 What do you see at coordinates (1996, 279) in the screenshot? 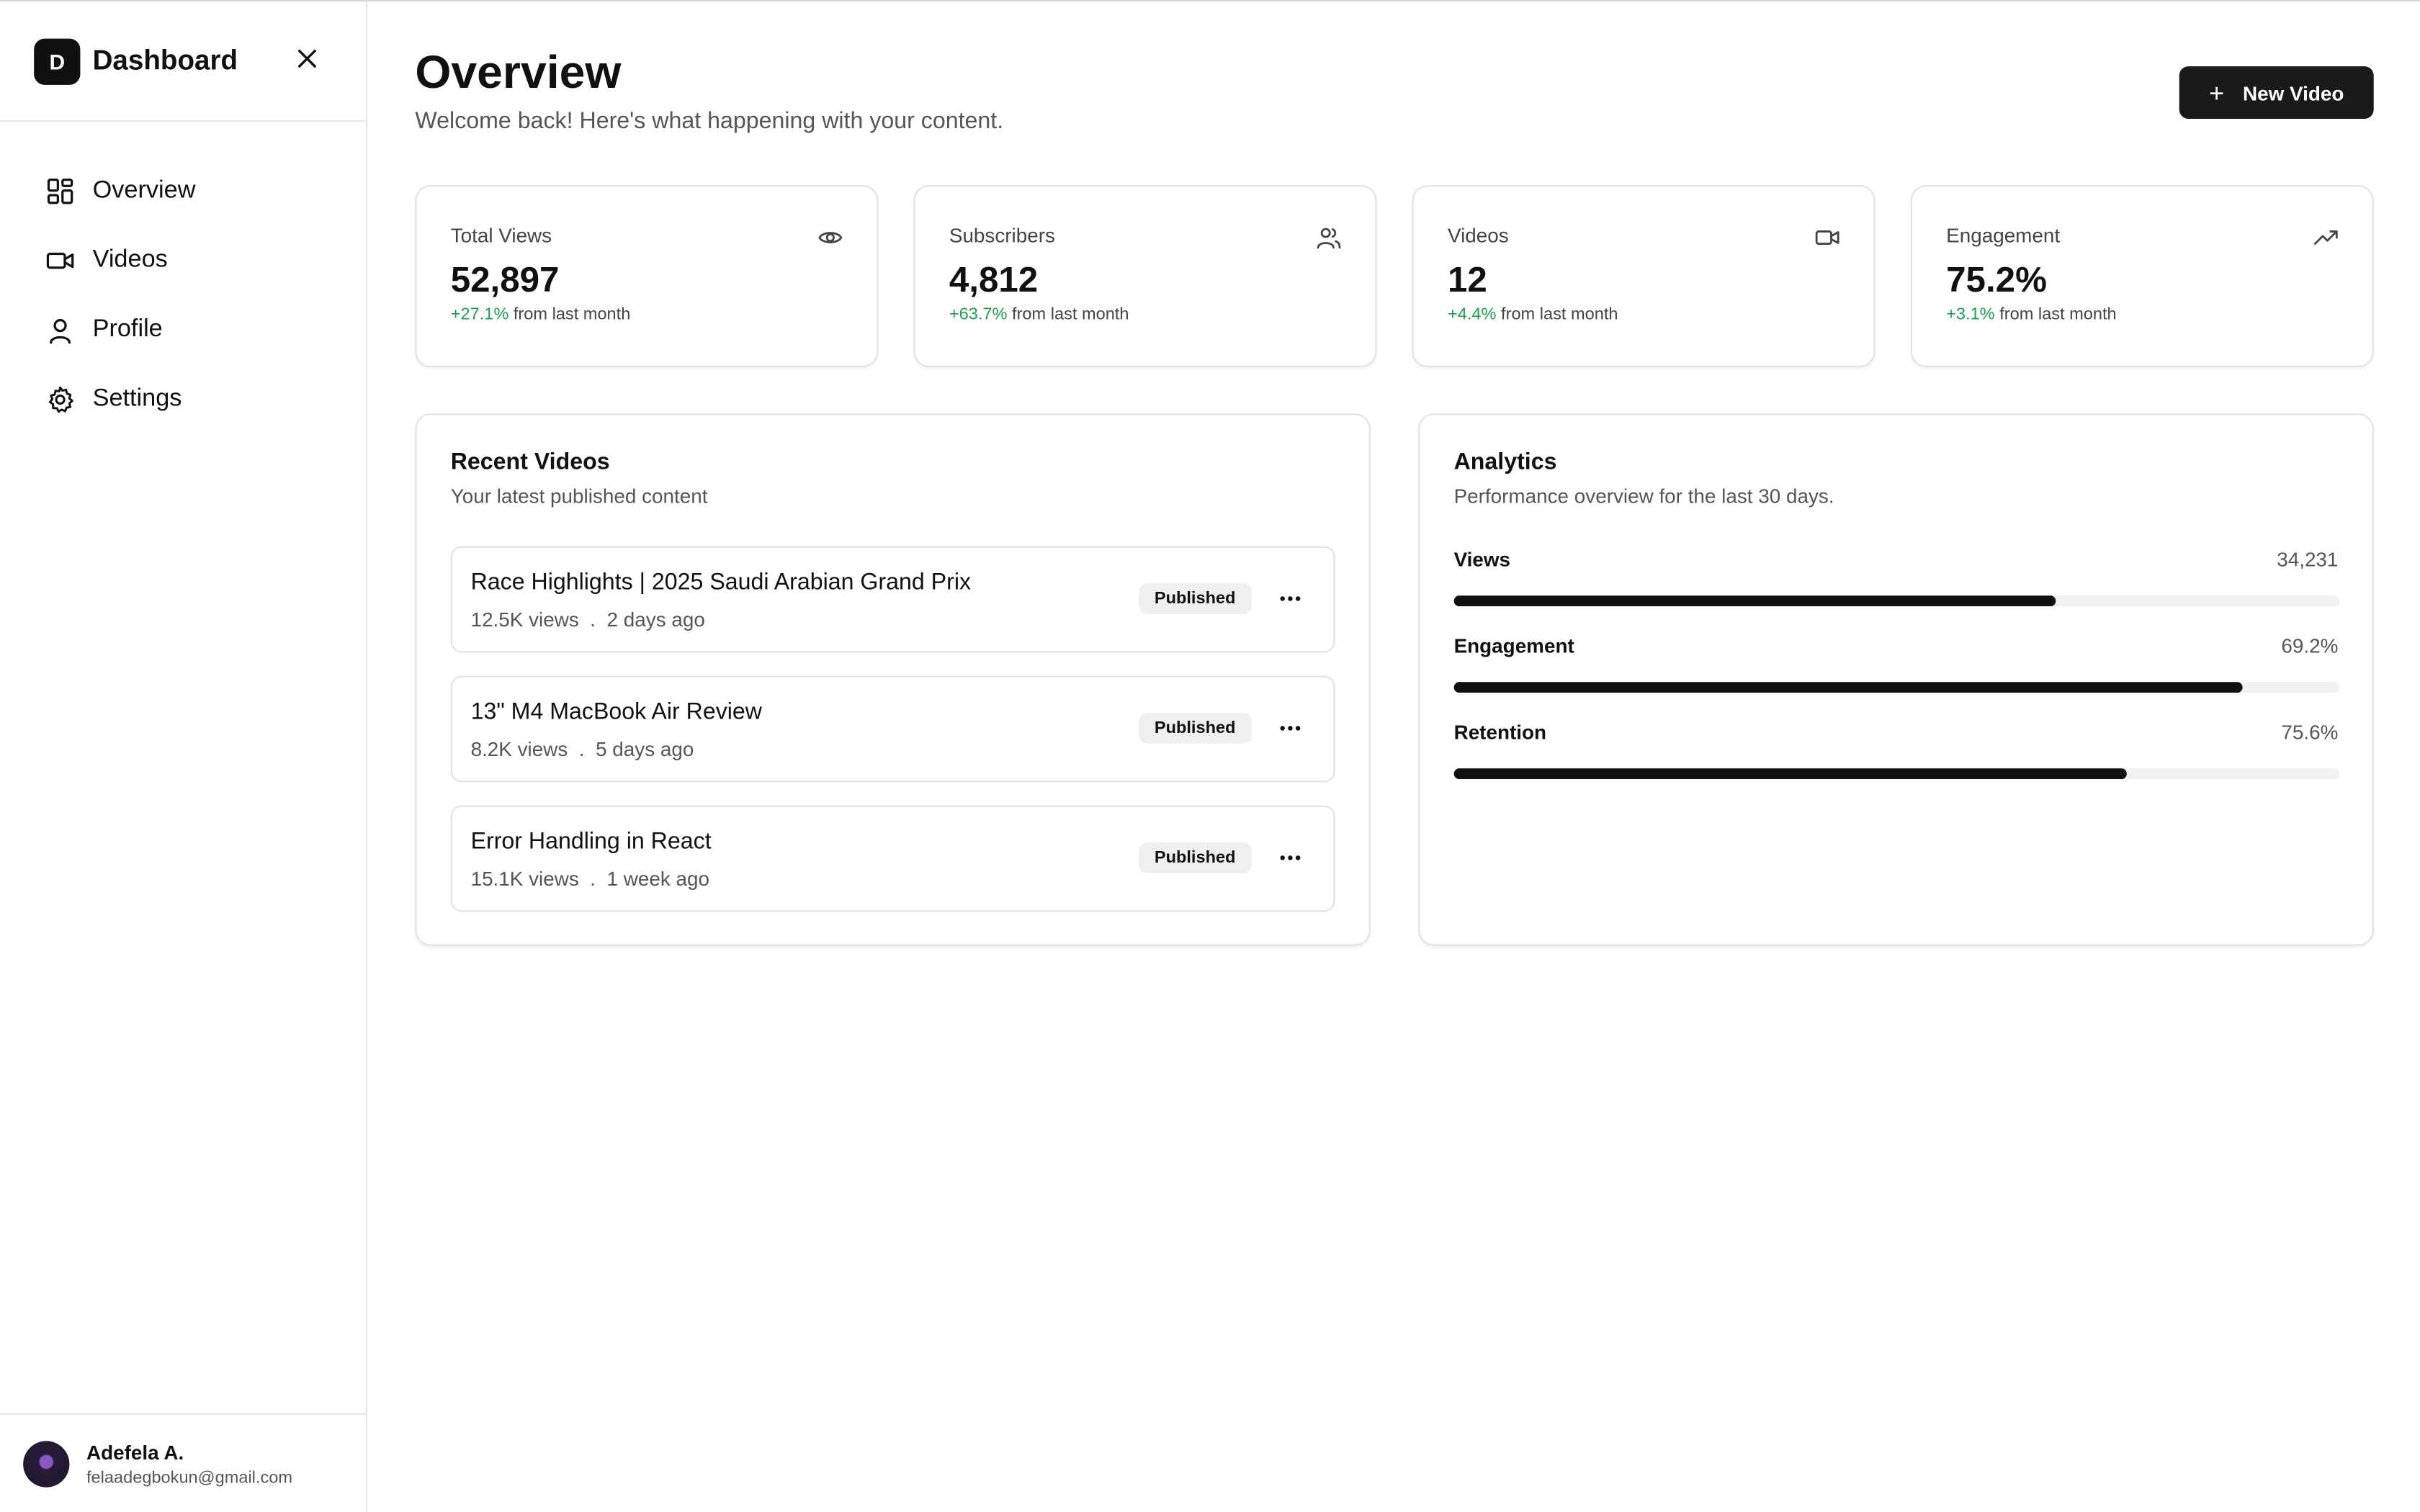
I see `stat-value: 75.2%` at bounding box center [1996, 279].